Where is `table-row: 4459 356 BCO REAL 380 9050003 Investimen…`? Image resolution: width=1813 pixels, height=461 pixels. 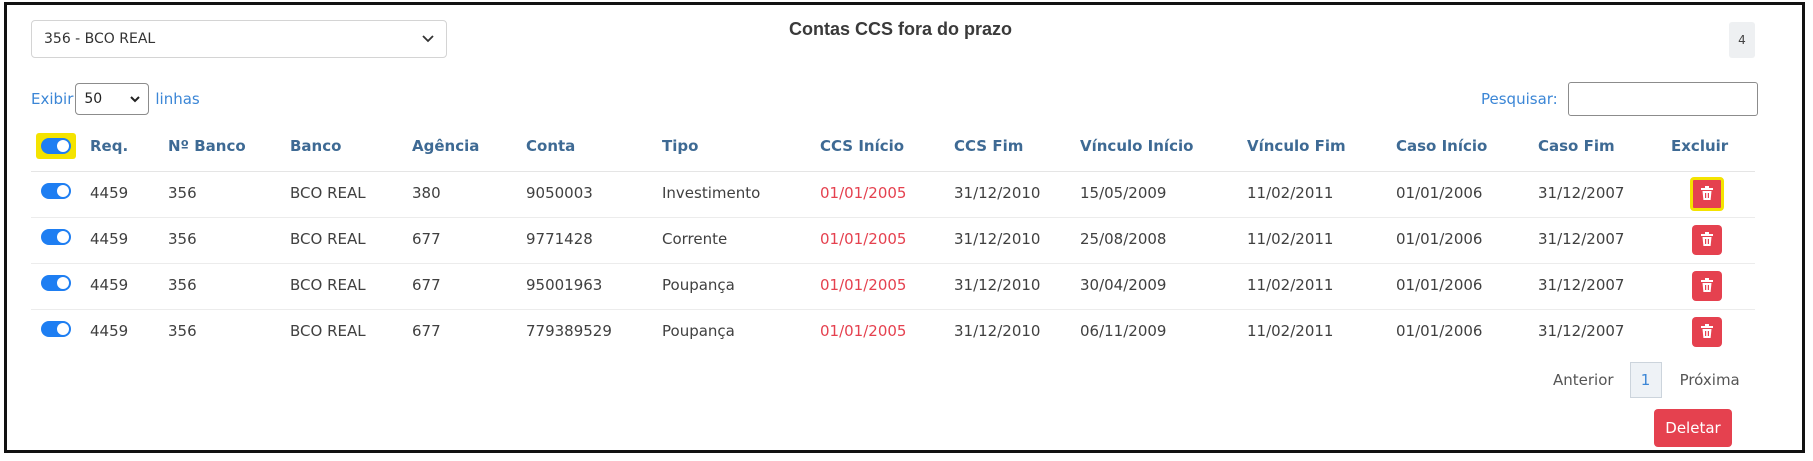
table-row: 4459 356 BCO REAL 380 9050003 Investimen… is located at coordinates (893, 194).